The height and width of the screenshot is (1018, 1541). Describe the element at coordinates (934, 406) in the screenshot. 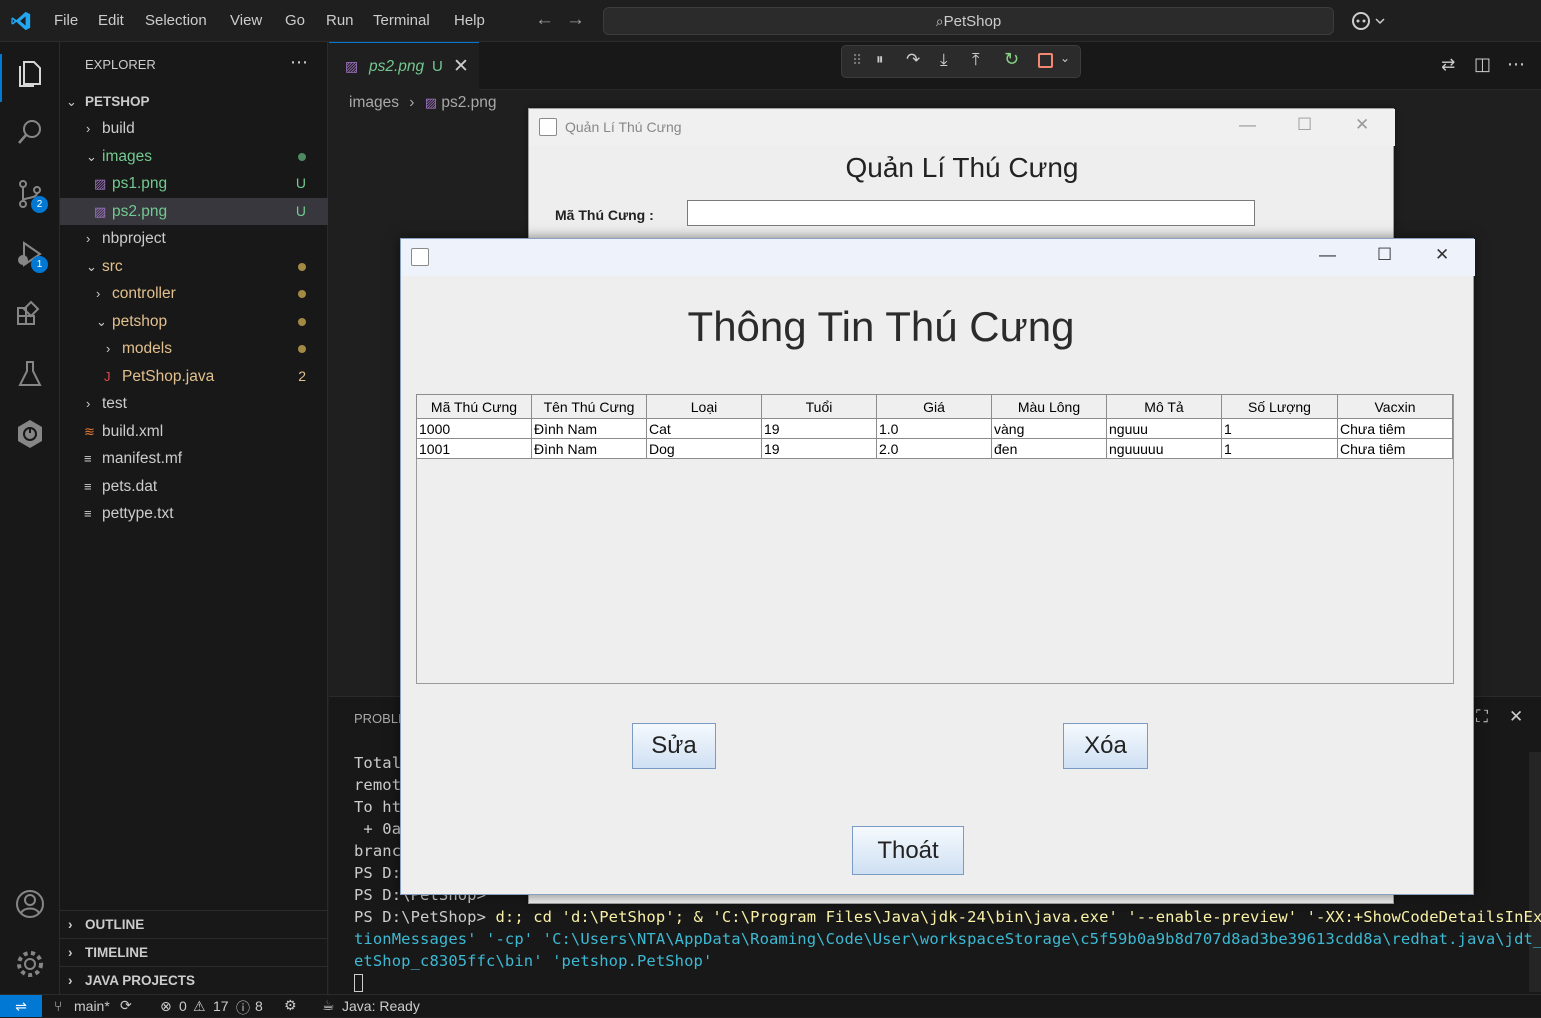

I see `table-column-header: Giá` at that location.